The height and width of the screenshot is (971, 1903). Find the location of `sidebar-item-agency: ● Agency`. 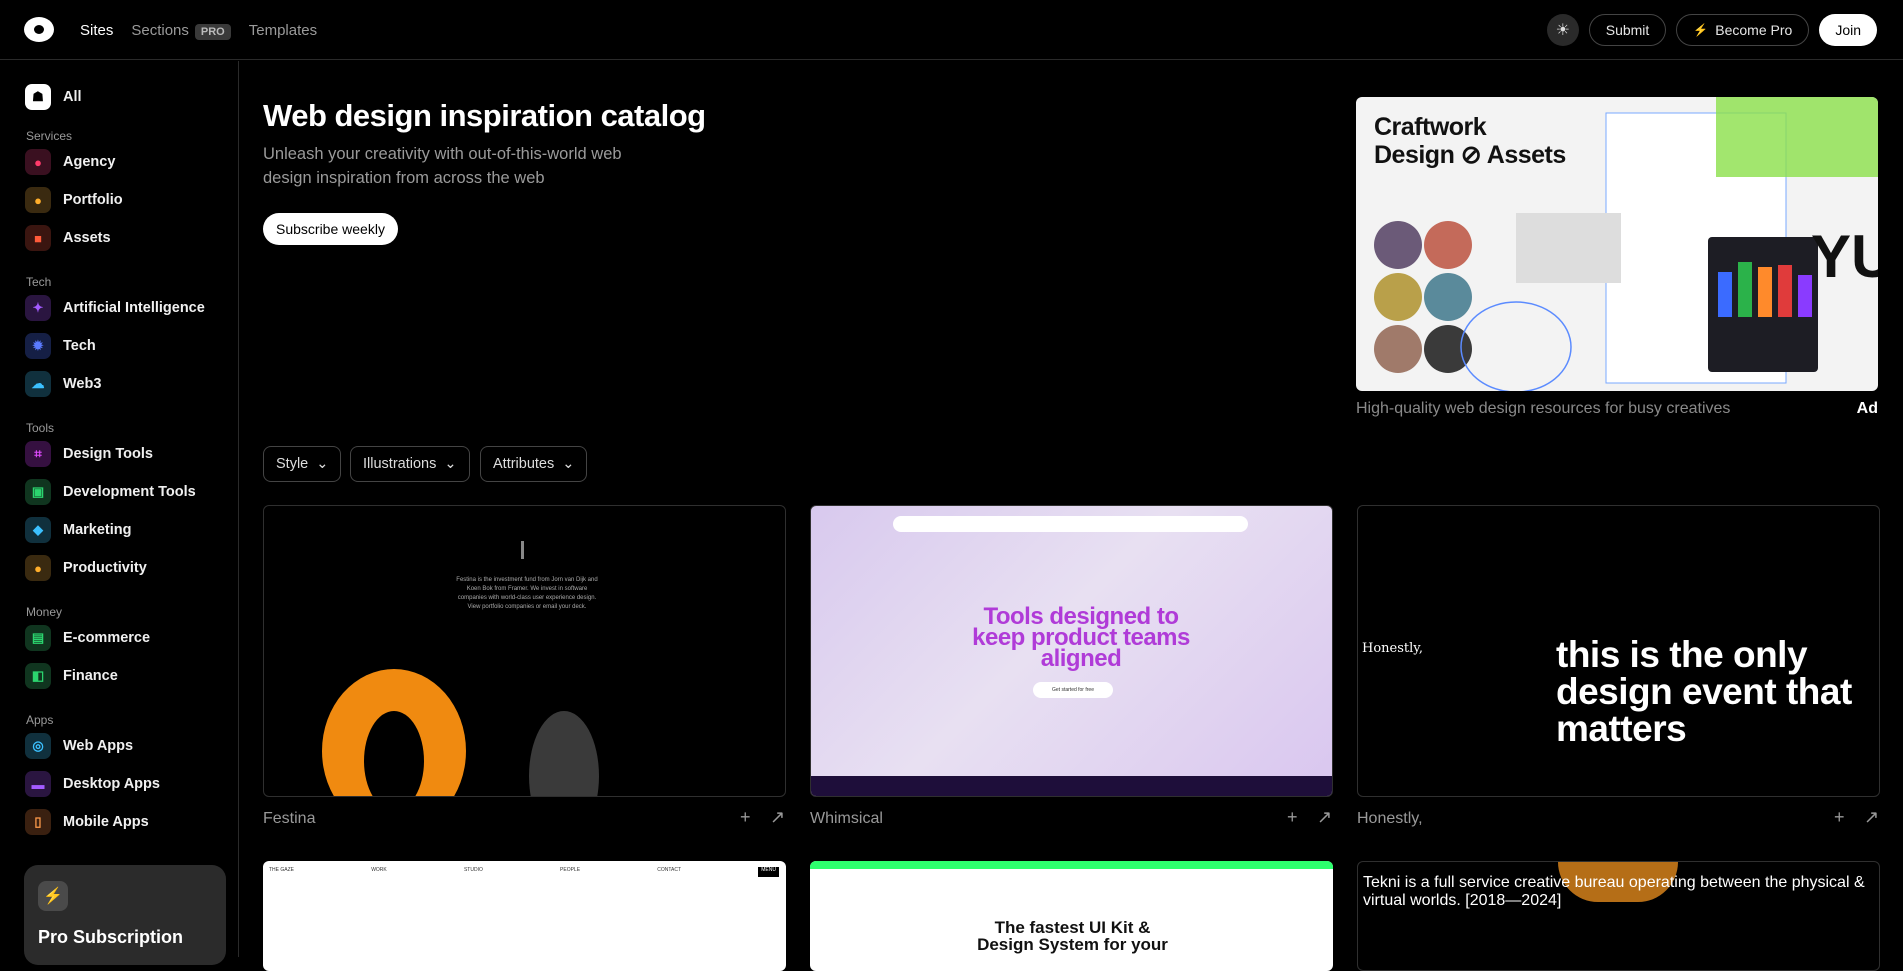

sidebar-item-agency: ● Agency is located at coordinates (70, 162).